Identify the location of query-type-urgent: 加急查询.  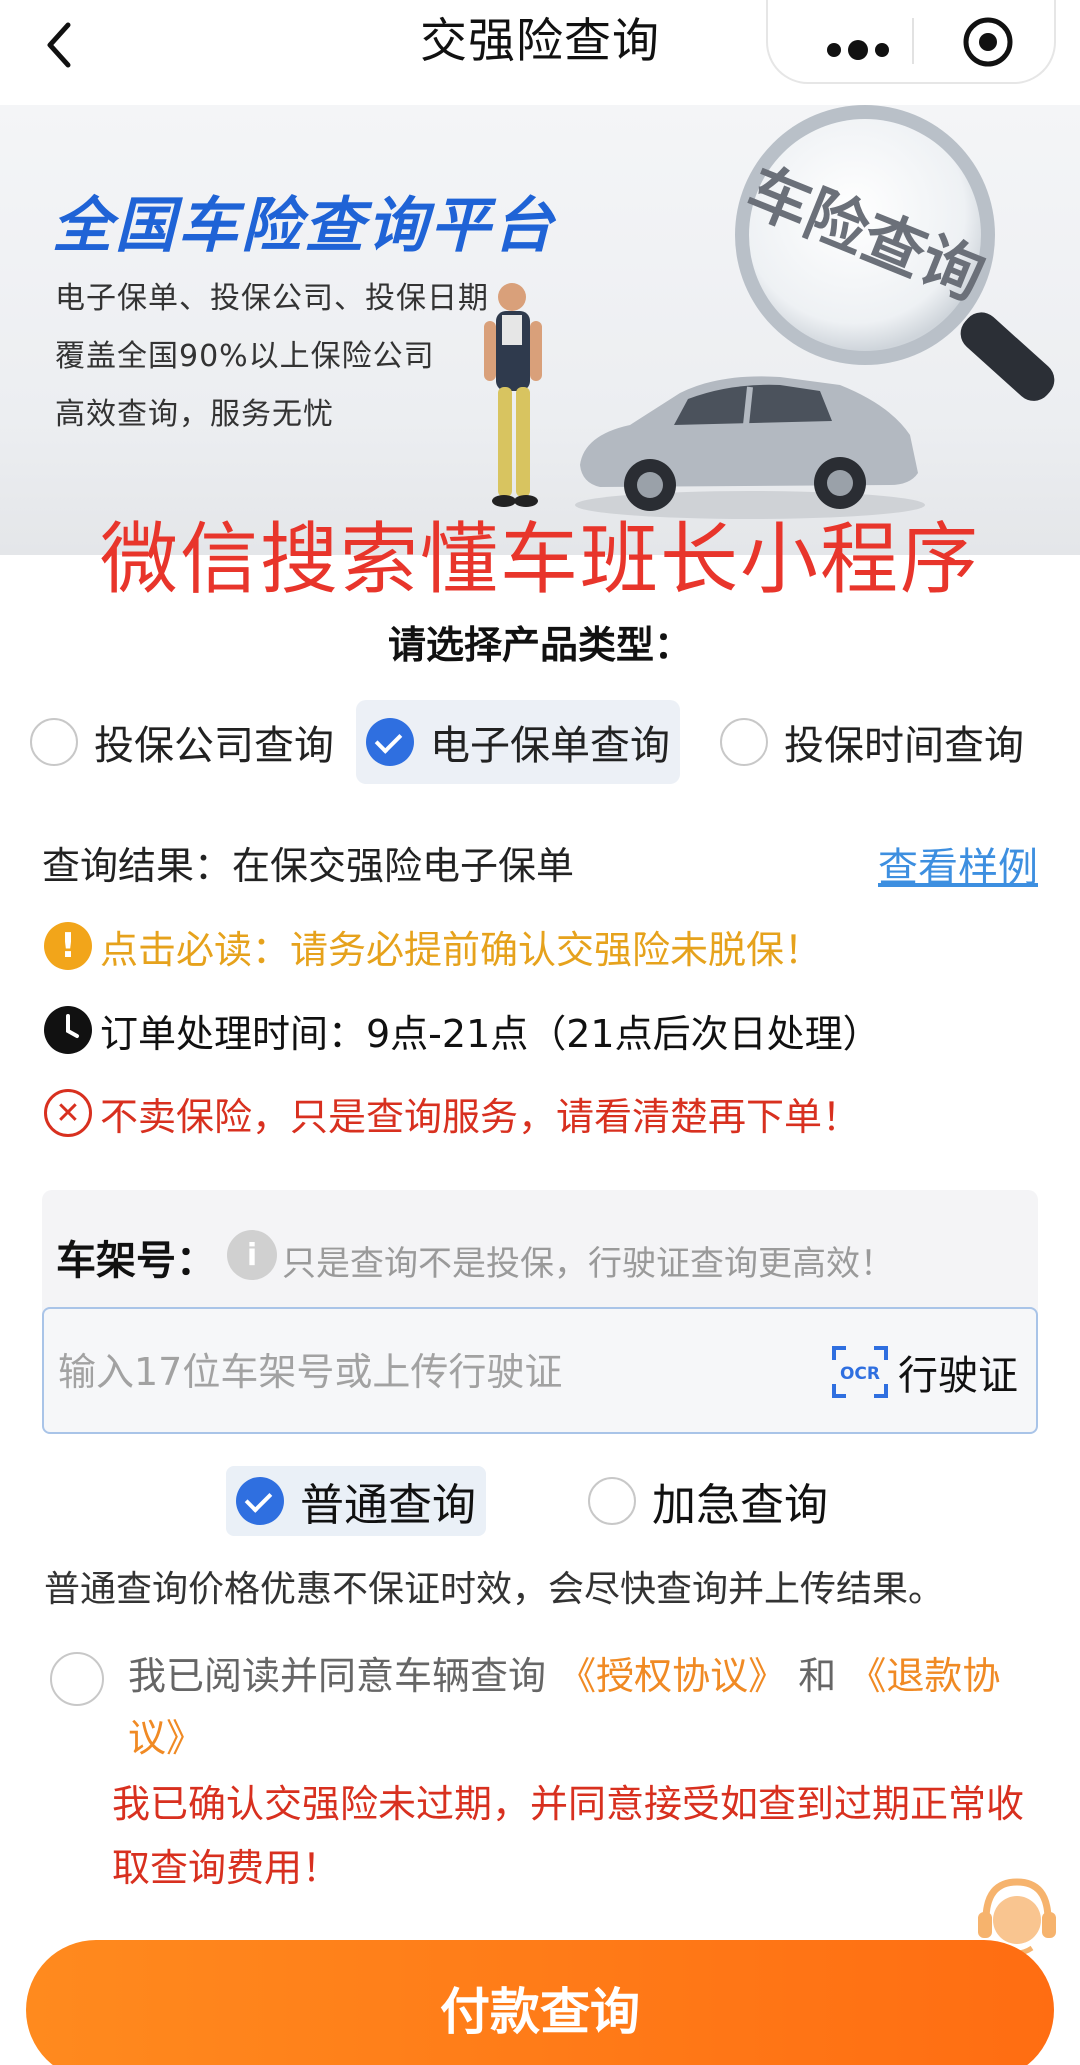
(708, 1501).